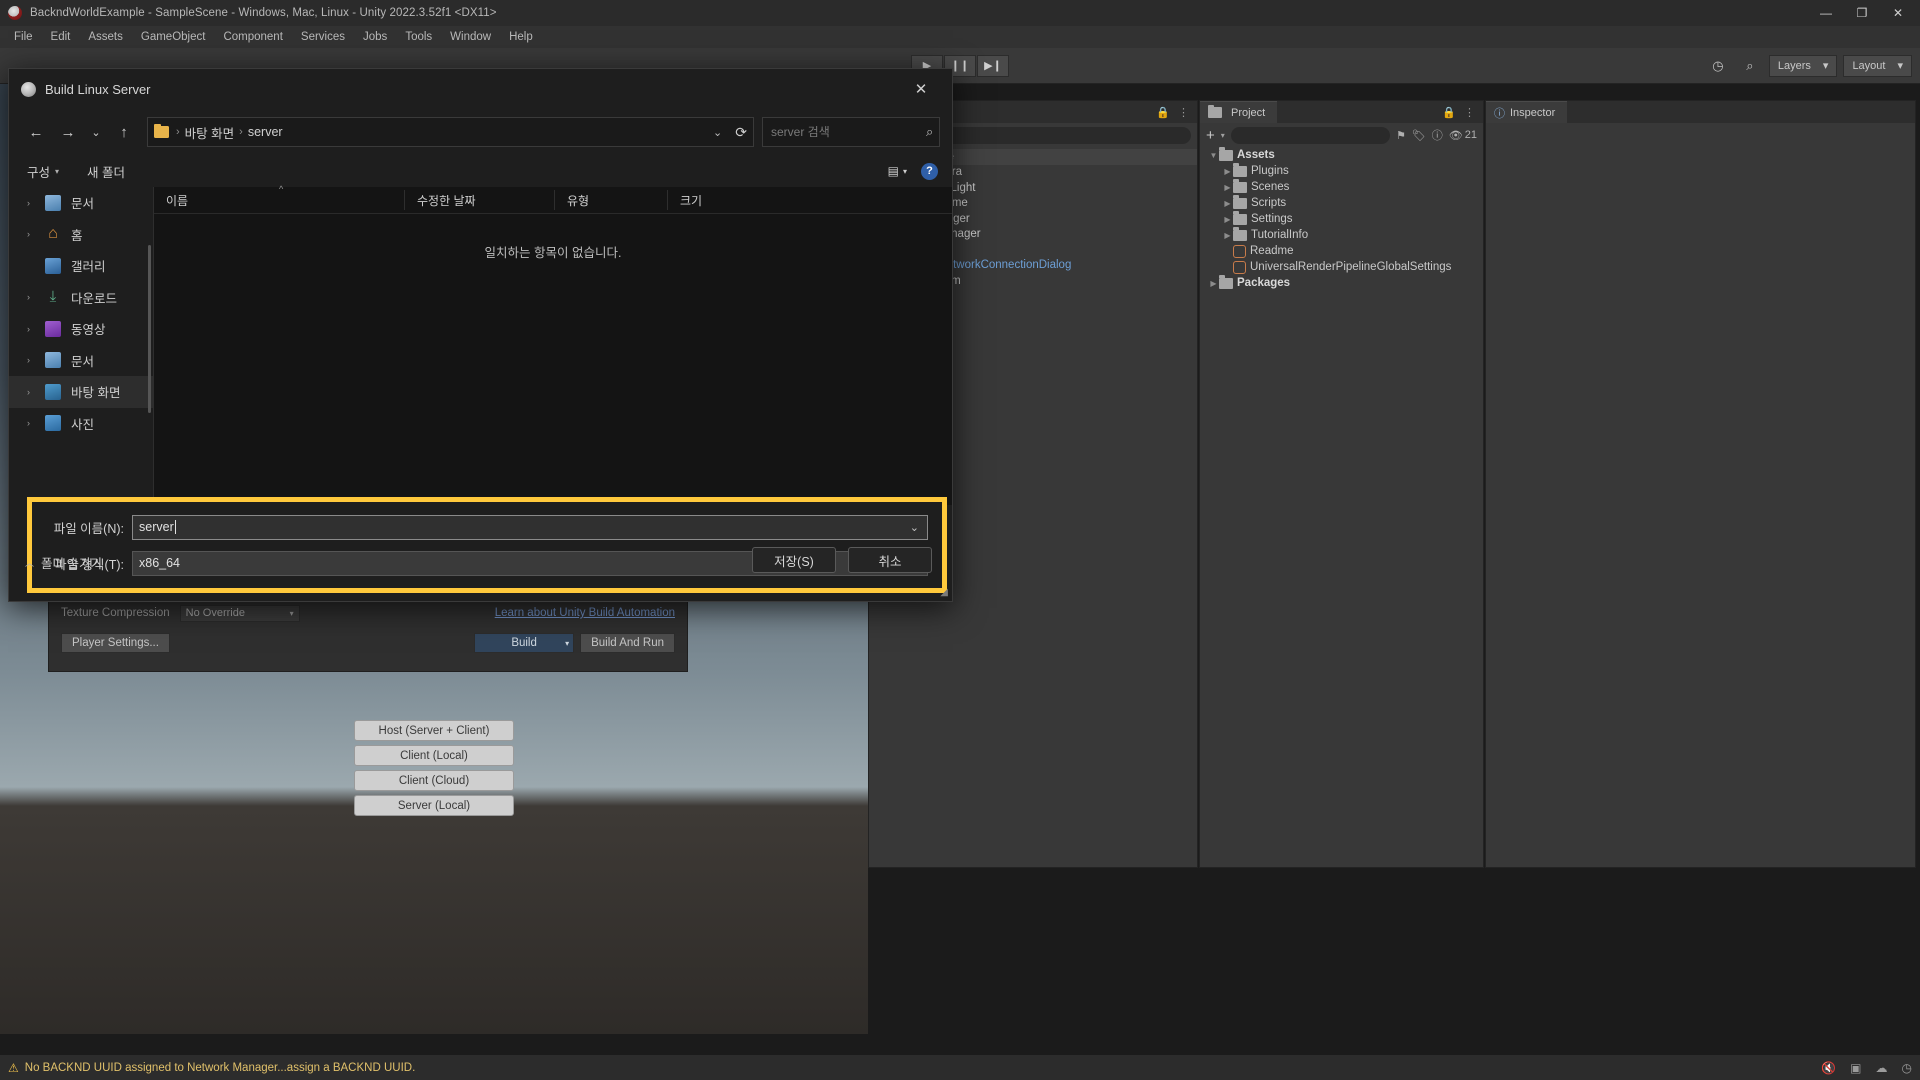  I want to click on menu-edit: Edit, so click(61, 37).